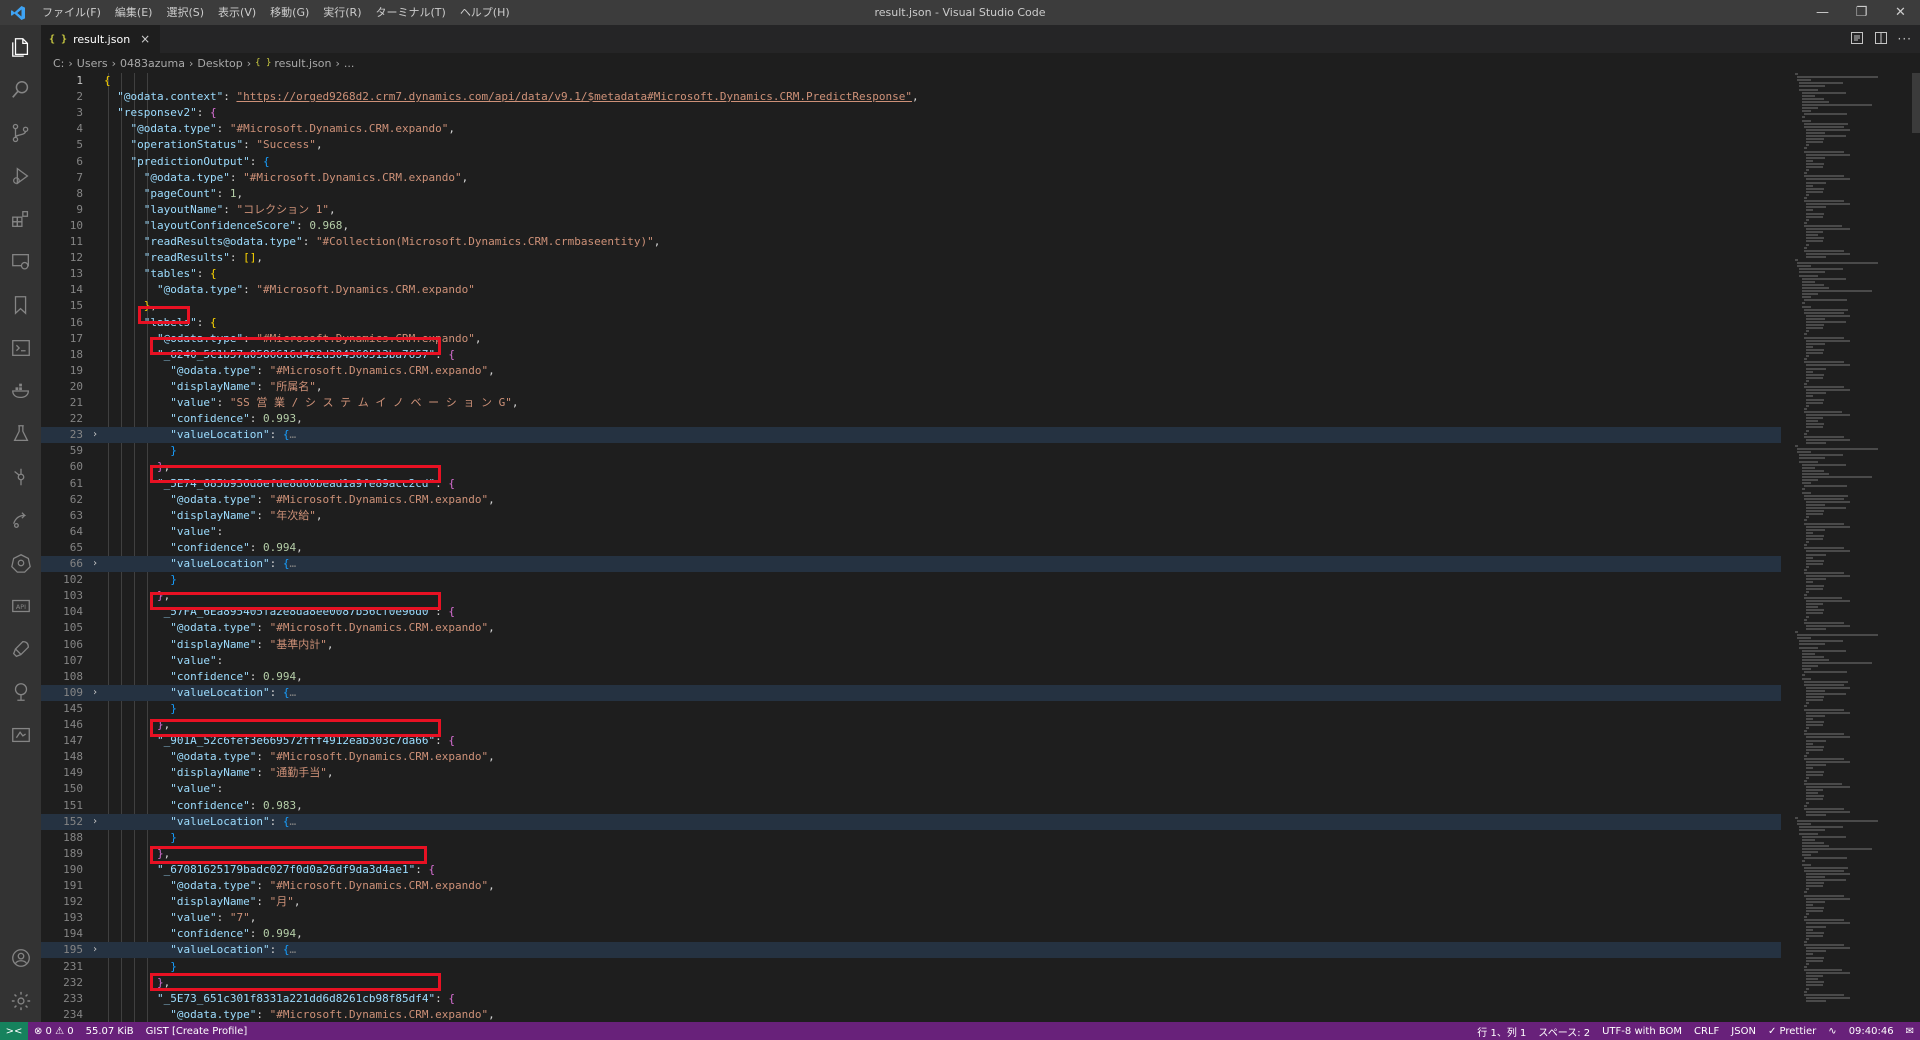 This screenshot has width=1920, height=1040. What do you see at coordinates (1832, 1031) in the screenshot?
I see `broadcast-icon: ∿` at bounding box center [1832, 1031].